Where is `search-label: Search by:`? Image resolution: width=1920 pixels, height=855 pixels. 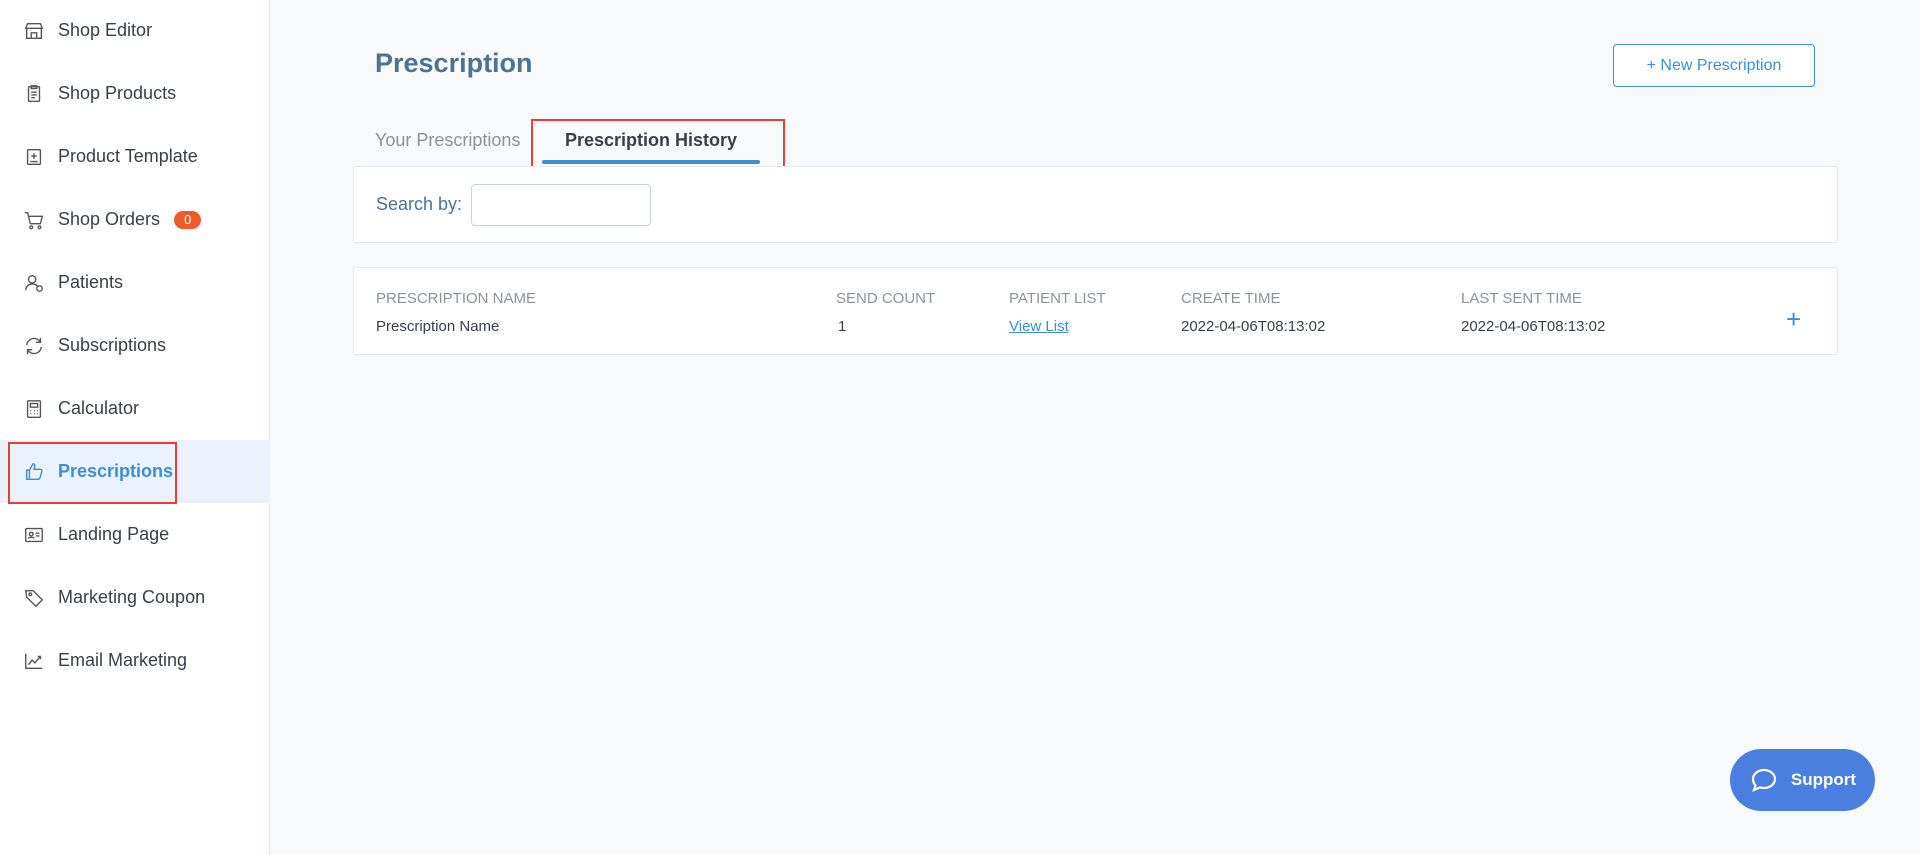 search-label: Search by: is located at coordinates (419, 204).